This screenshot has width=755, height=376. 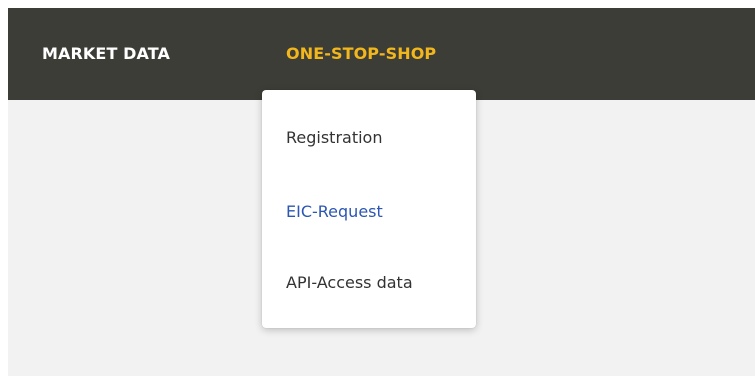 What do you see at coordinates (361, 54) in the screenshot?
I see `nav-item-one-stop-shop: ONE-STOP-SHOP` at bounding box center [361, 54].